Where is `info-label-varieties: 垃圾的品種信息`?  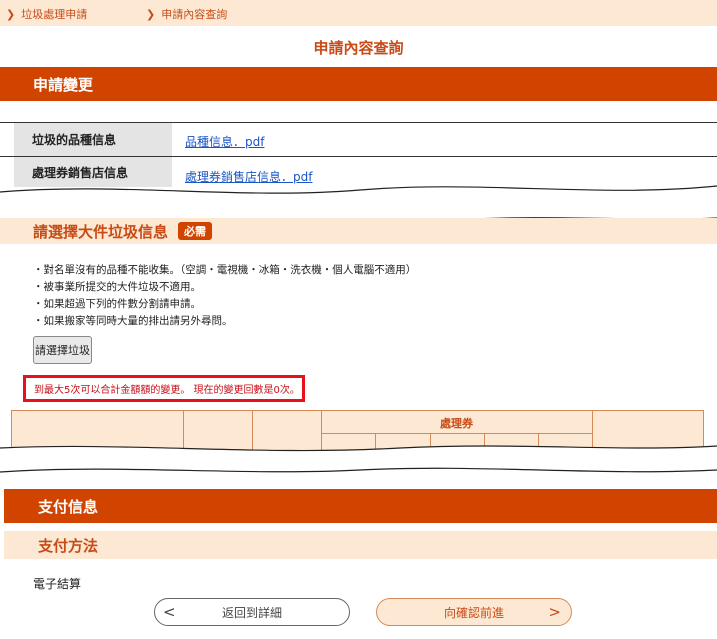 info-label-varieties: 垃圾的品種信息 is located at coordinates (93, 139).